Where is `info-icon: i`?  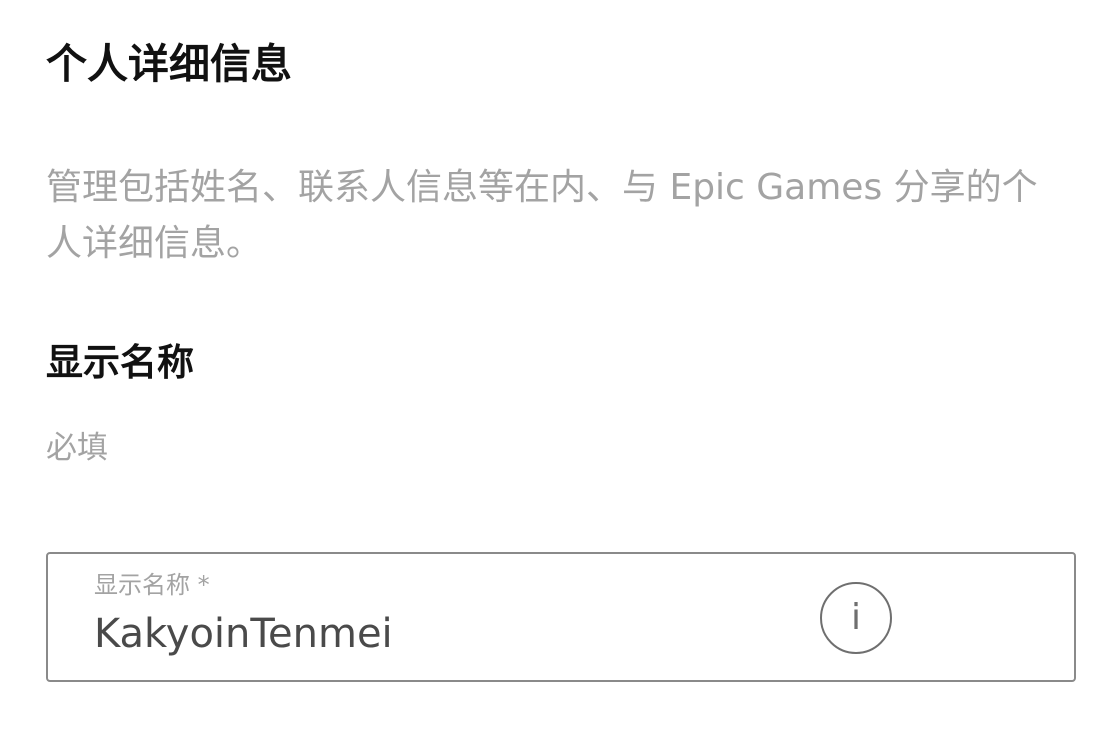
info-icon: i is located at coordinates (856, 618).